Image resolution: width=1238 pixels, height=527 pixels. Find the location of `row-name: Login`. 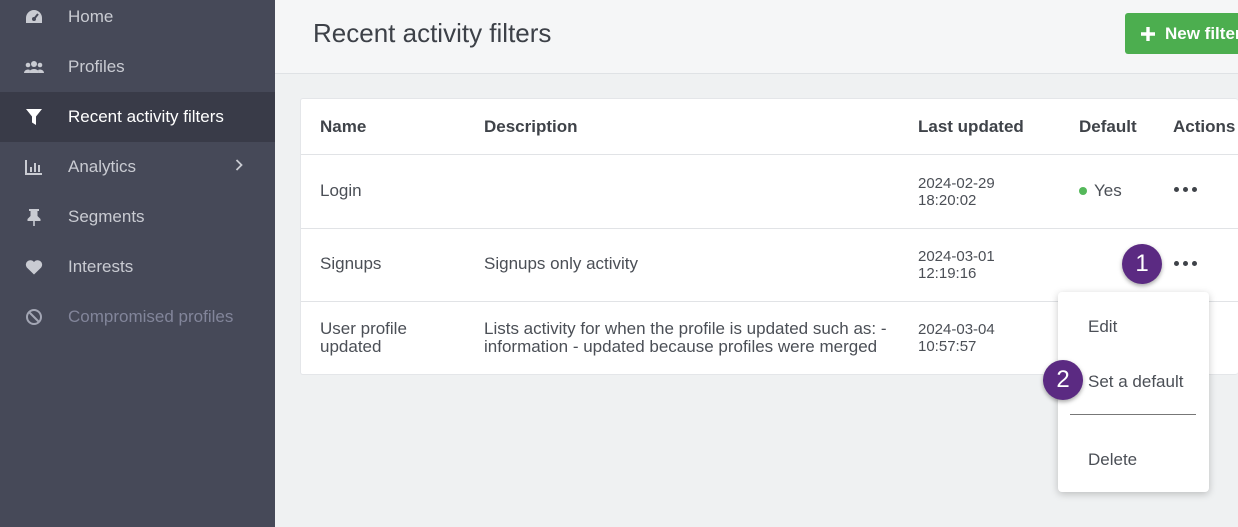

row-name: Login is located at coordinates (341, 191).